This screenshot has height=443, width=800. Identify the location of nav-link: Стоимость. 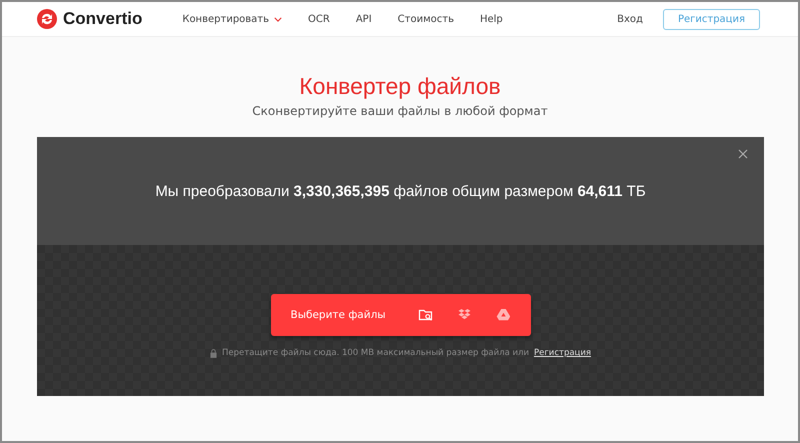
(426, 19).